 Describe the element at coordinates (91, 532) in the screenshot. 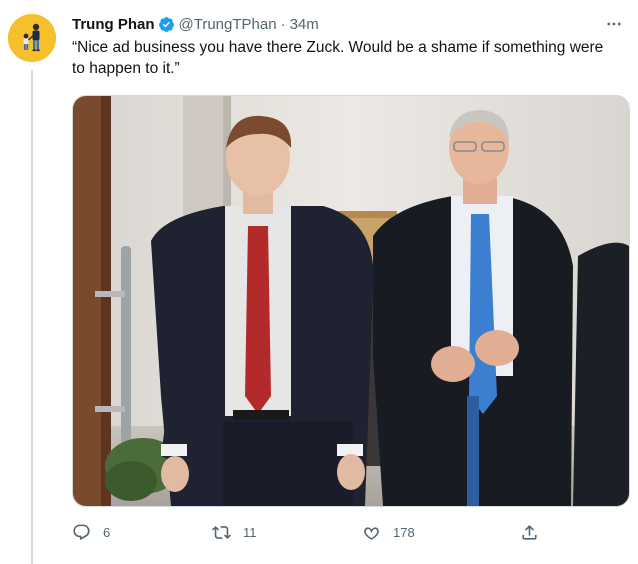

I see `reply-button: 6` at that location.